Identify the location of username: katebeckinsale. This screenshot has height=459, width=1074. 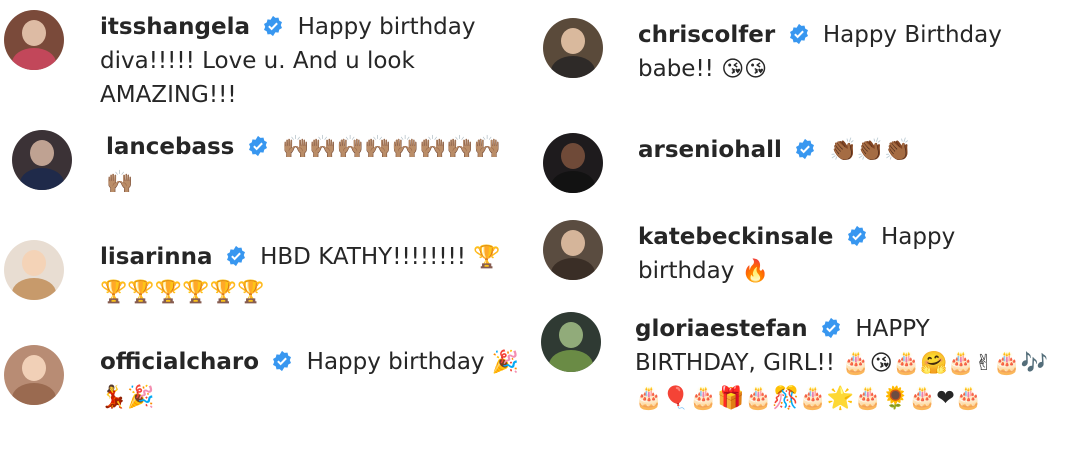
(735, 237).